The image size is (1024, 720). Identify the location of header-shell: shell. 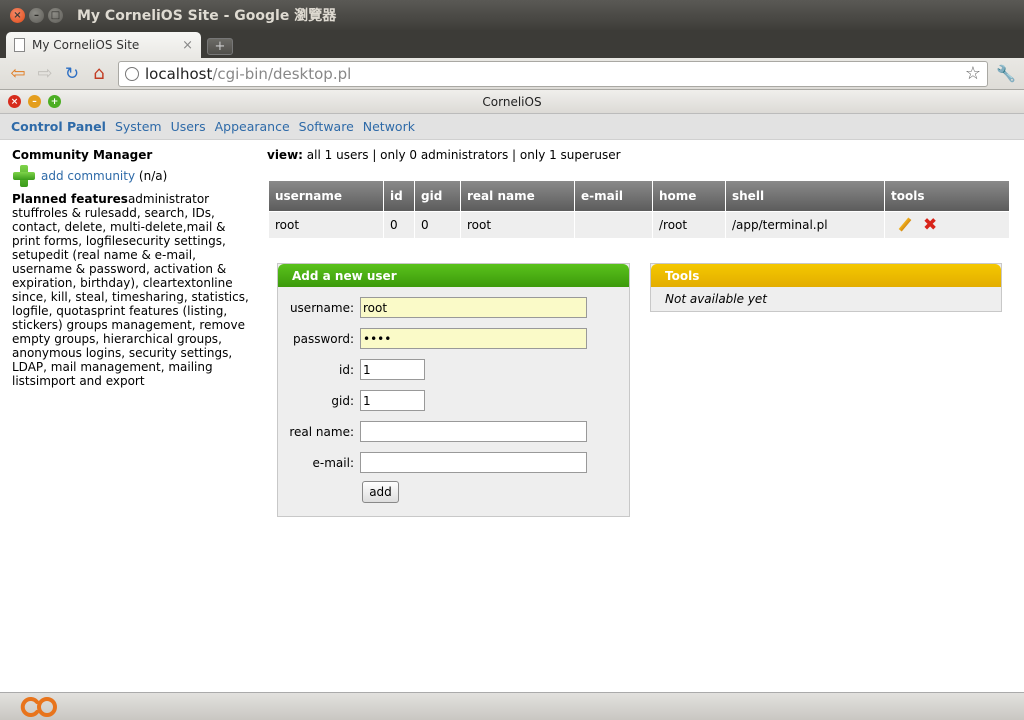
(805, 196).